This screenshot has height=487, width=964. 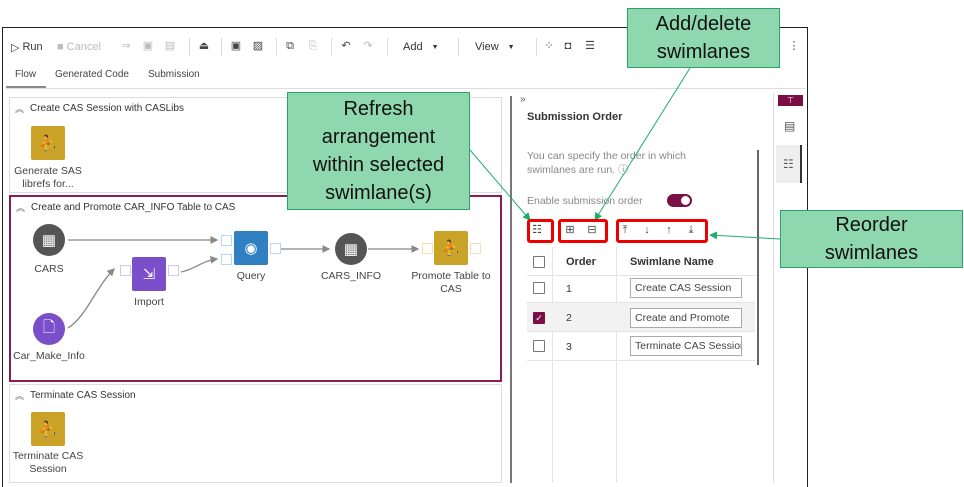 What do you see at coordinates (583, 231) in the screenshot?
I see `add-delete-highlight` at bounding box center [583, 231].